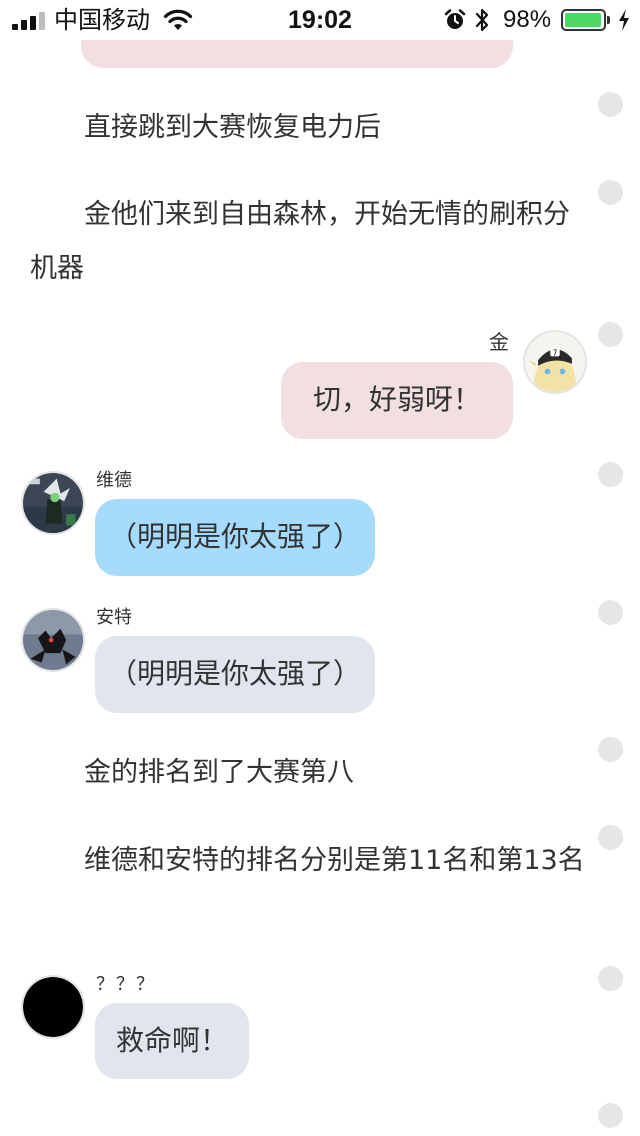 Image resolution: width=640 pixels, height=1136 pixels. Describe the element at coordinates (114, 480) in the screenshot. I see `sender-name: 维德` at that location.